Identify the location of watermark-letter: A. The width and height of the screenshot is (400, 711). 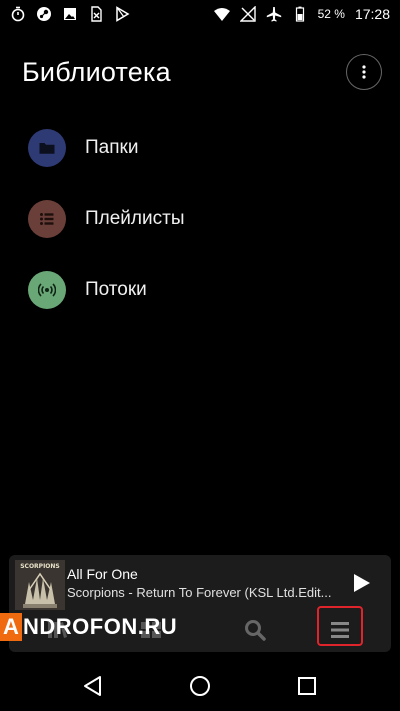
(11, 627).